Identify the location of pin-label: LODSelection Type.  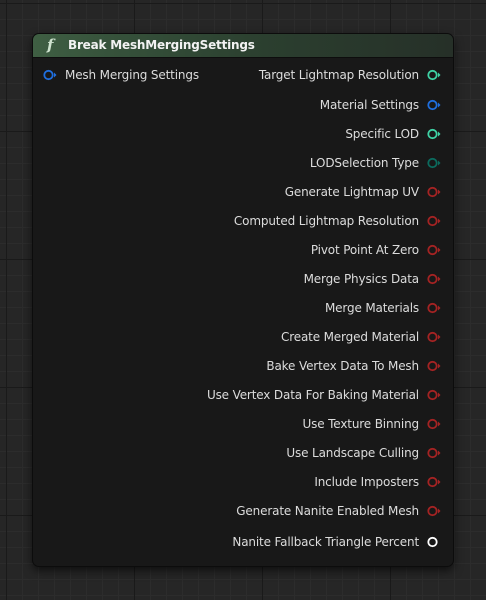
(364, 163).